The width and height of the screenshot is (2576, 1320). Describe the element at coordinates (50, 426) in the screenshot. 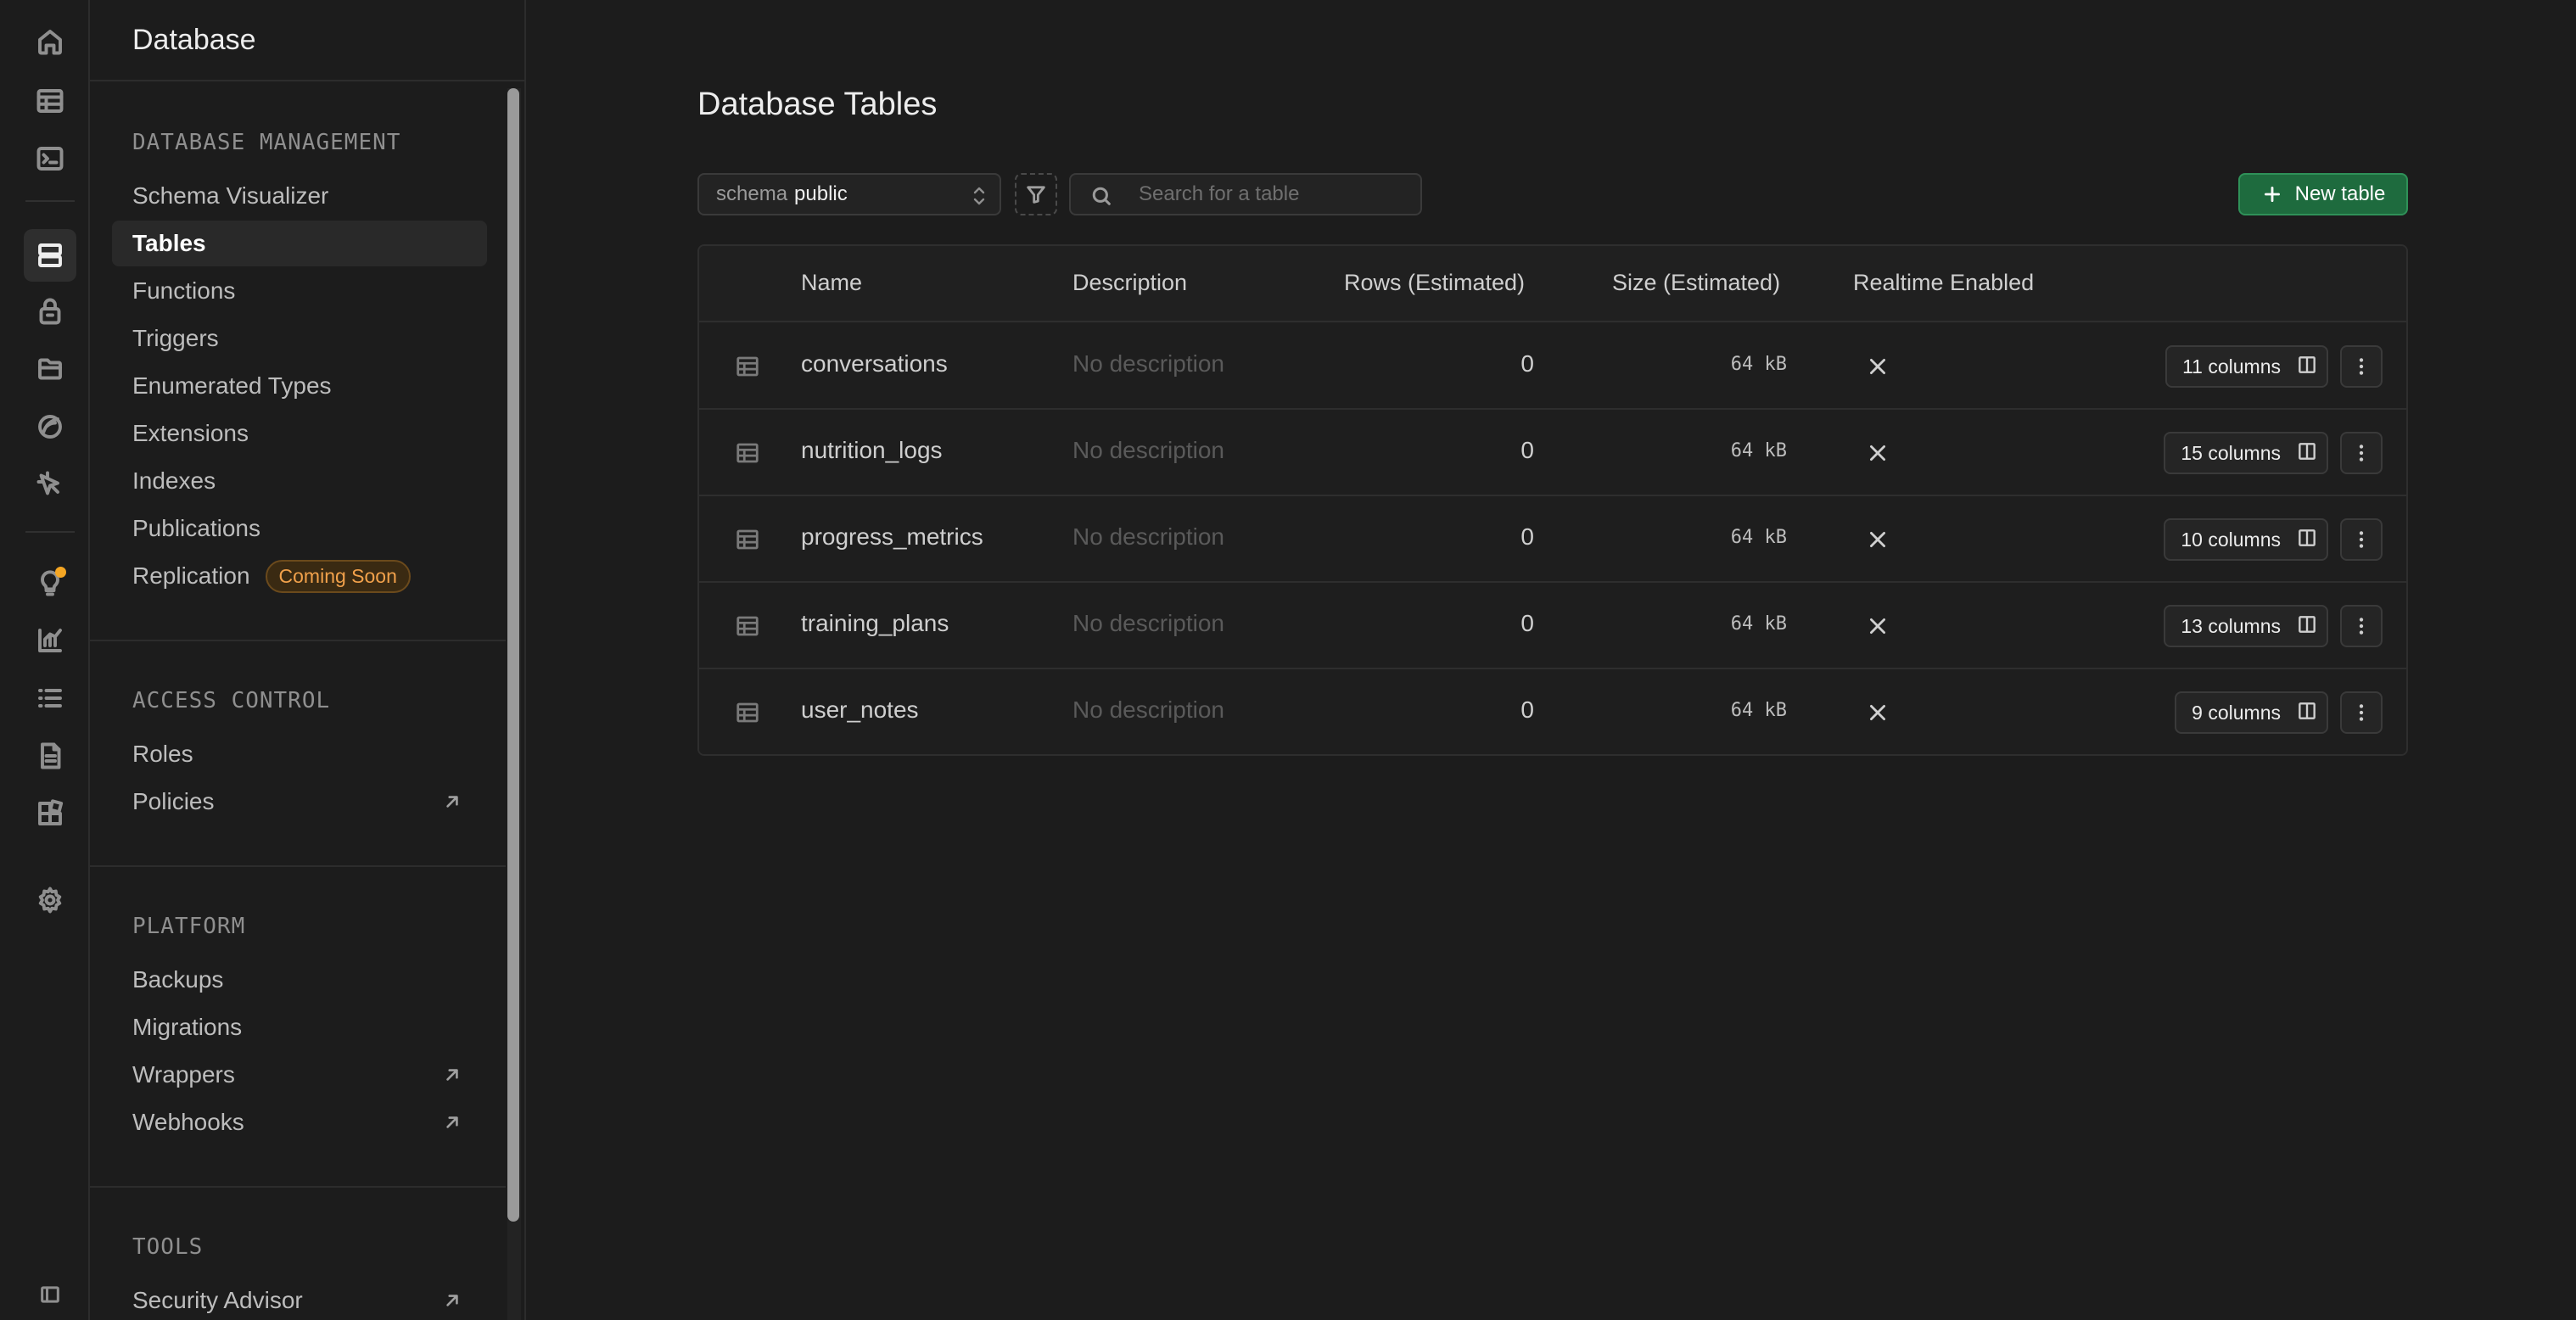

I see `realtime-icon` at that location.